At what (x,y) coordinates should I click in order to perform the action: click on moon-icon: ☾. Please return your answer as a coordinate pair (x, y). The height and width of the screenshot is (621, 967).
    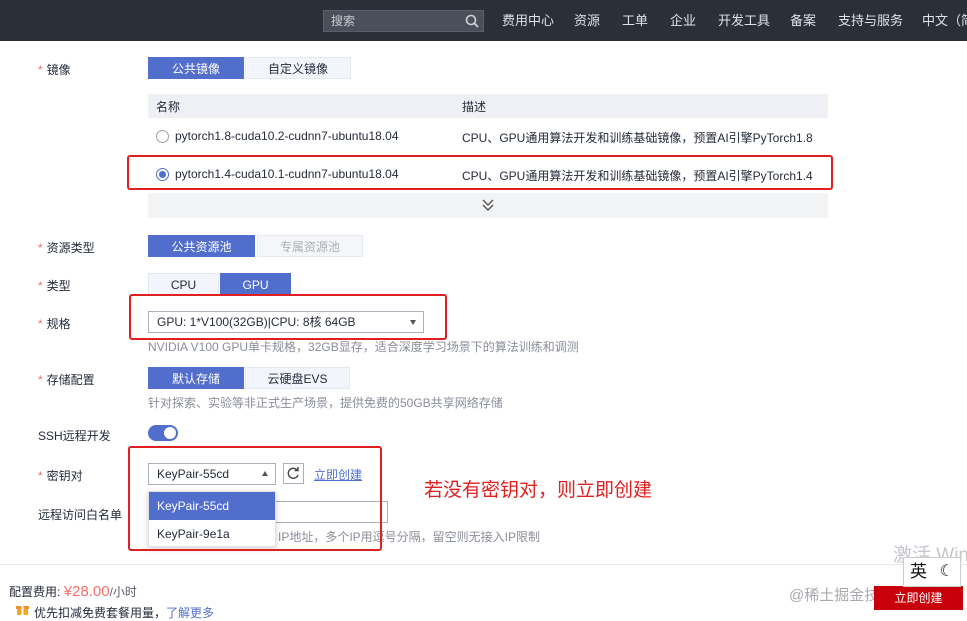
    Looking at the image, I should click on (946, 571).